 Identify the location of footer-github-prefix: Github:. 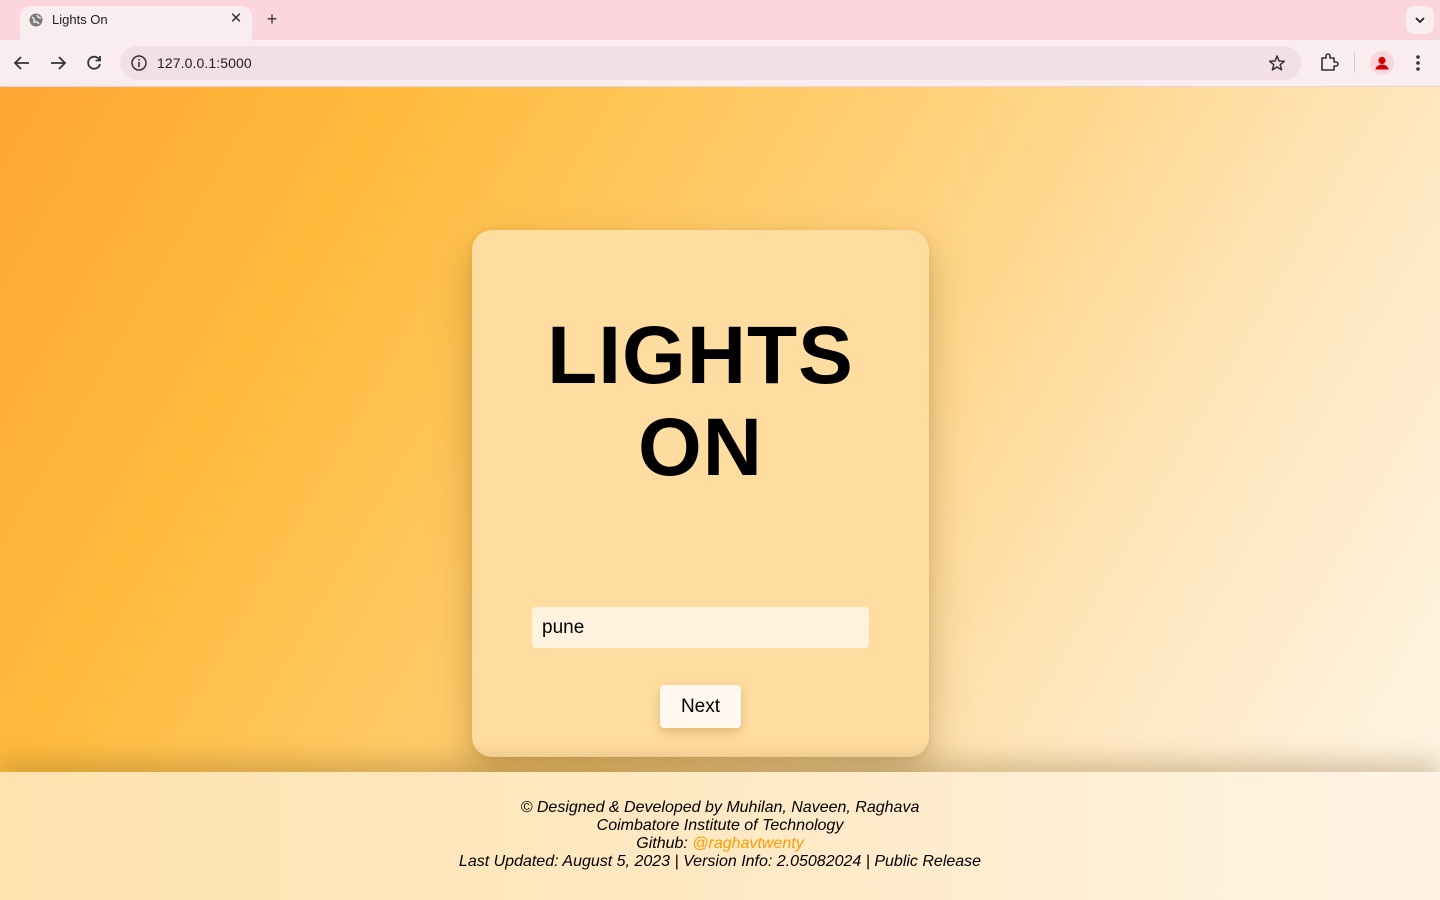
(664, 843).